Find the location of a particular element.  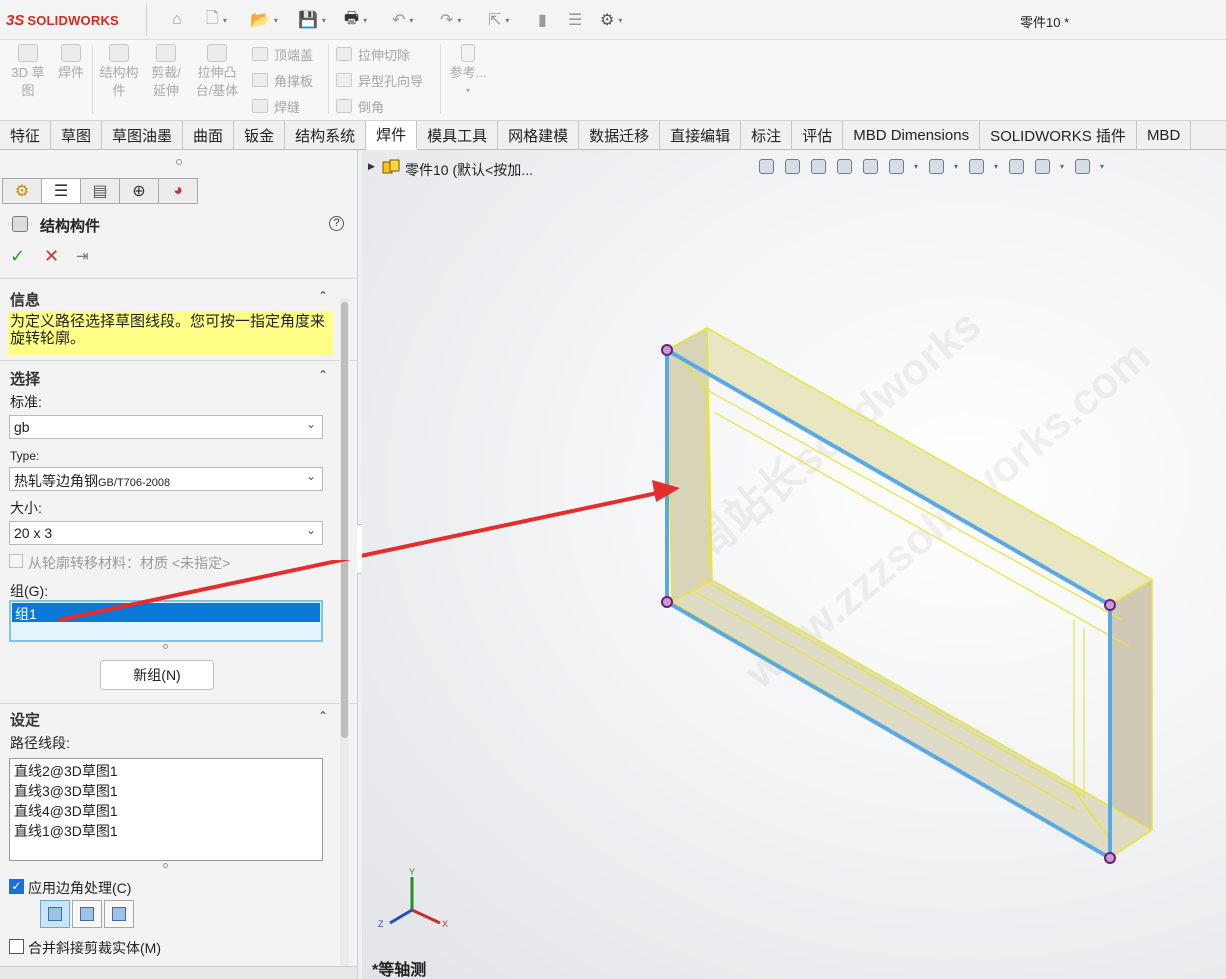

end-miter-button is located at coordinates (55, 914).